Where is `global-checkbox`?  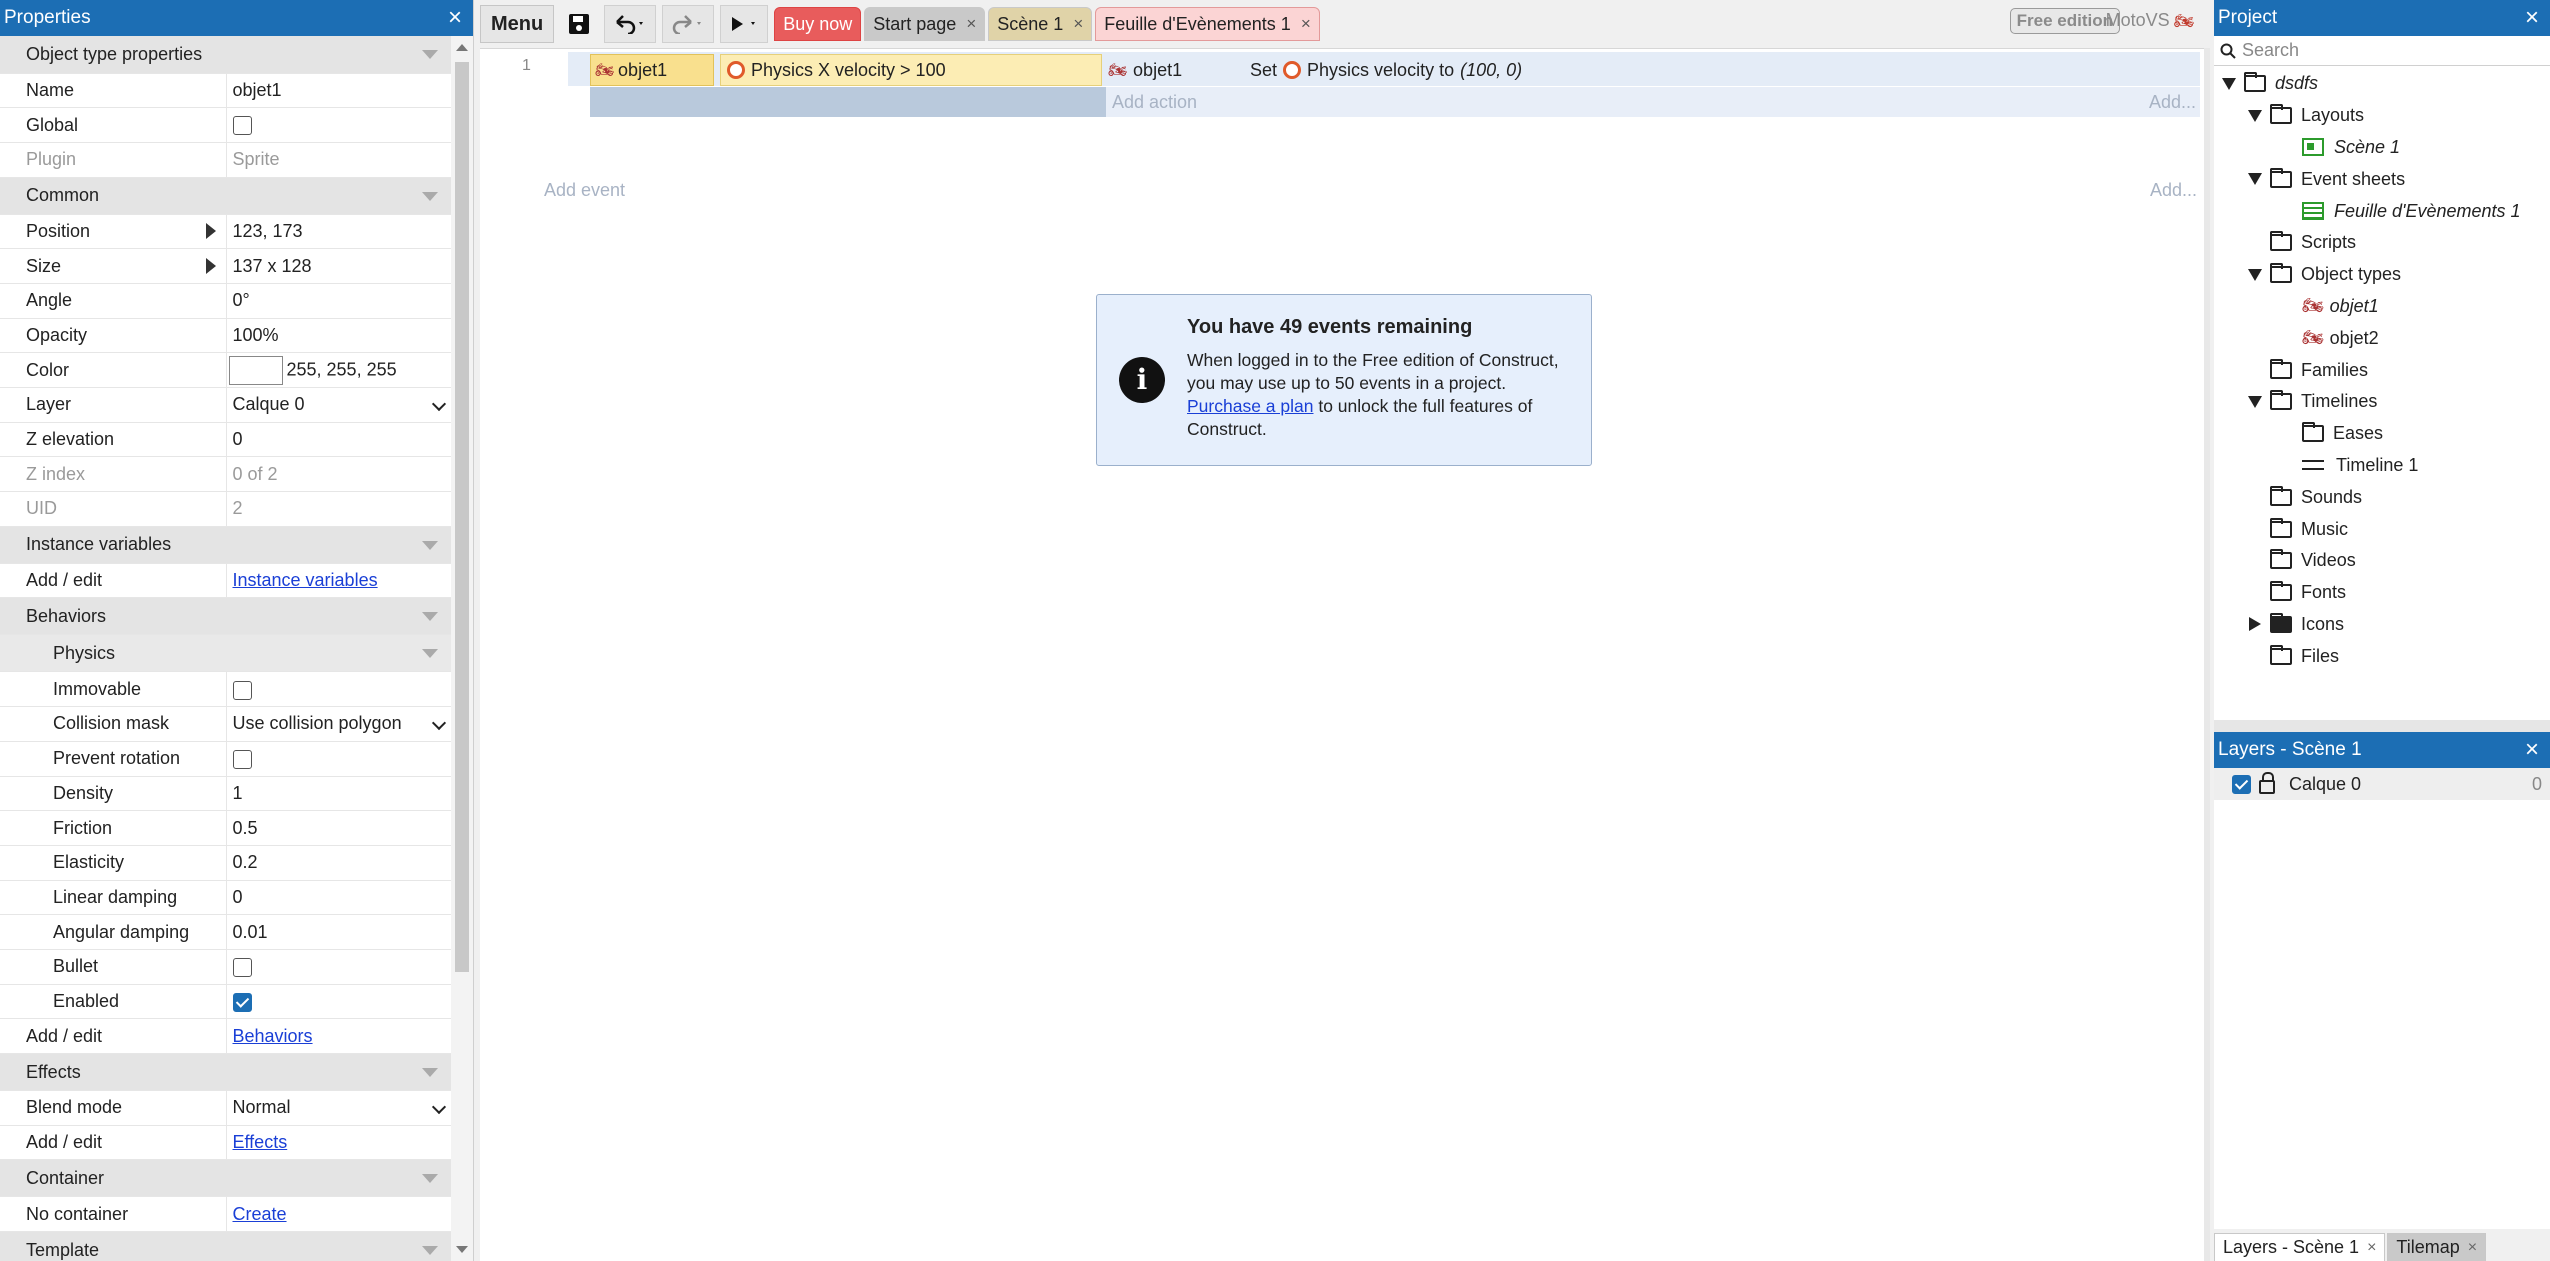
global-checkbox is located at coordinates (242, 126).